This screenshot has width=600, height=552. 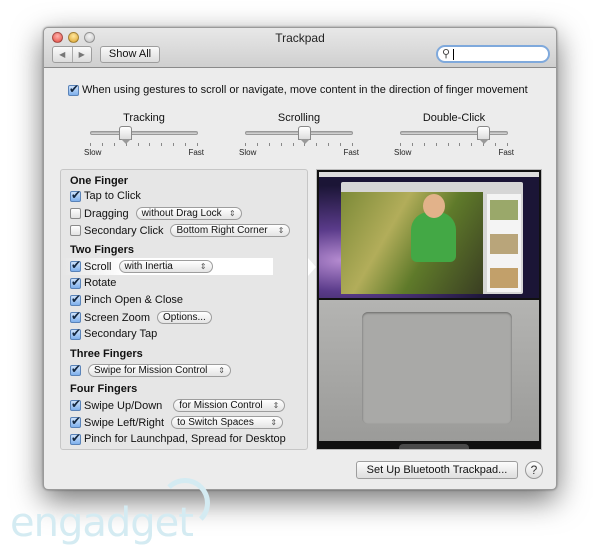 What do you see at coordinates (75, 369) in the screenshot?
I see `three-finger-checkbox` at bounding box center [75, 369].